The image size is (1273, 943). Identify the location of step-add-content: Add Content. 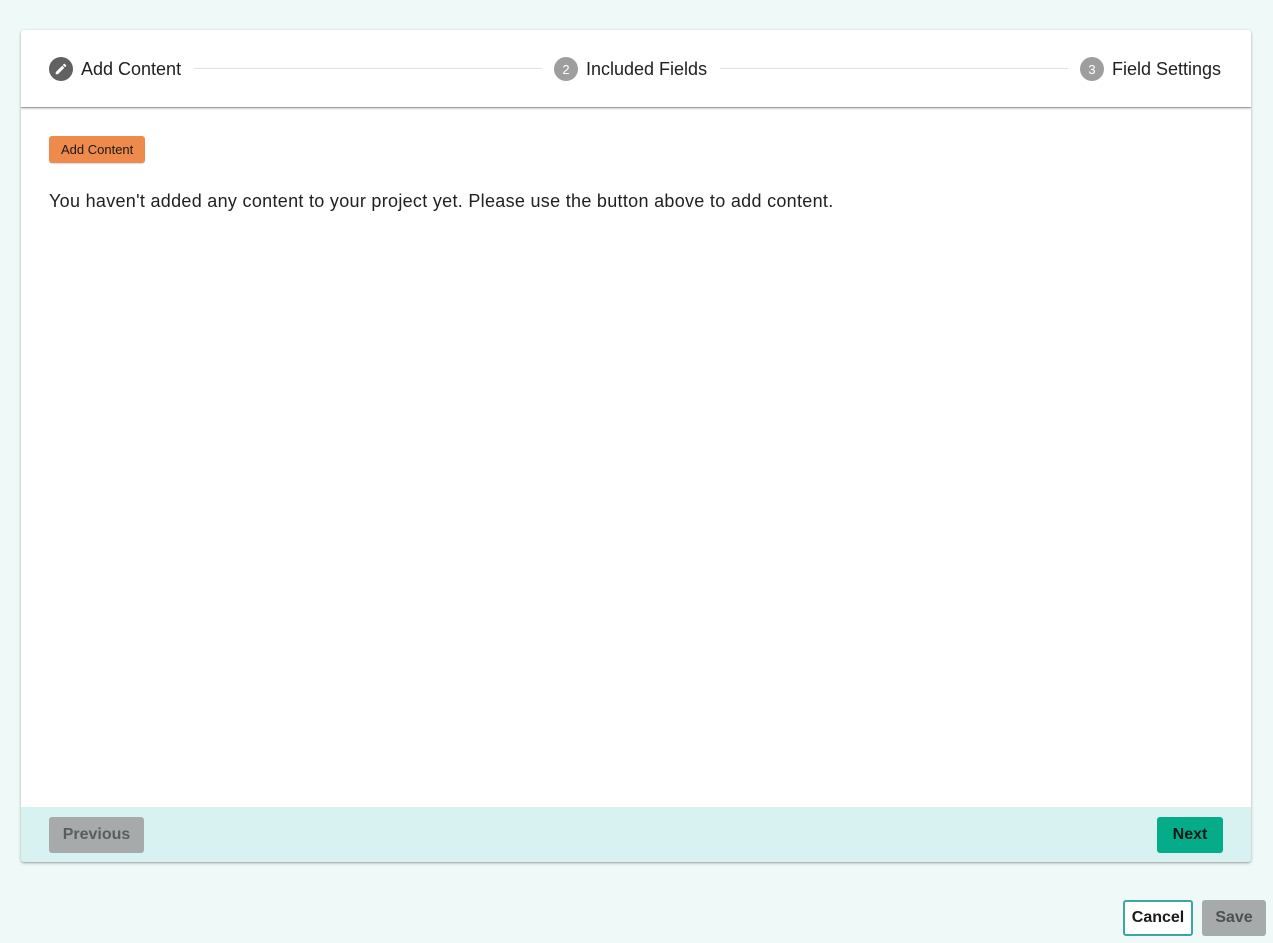
(115, 69).